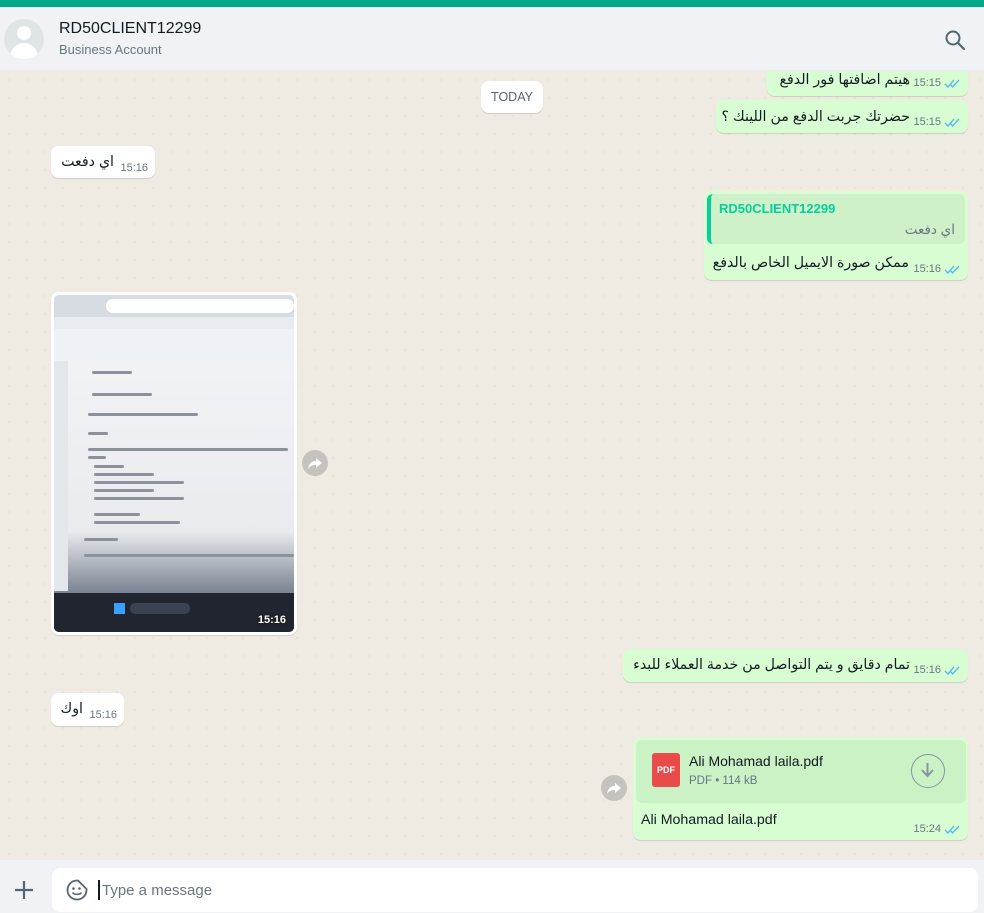 The image size is (984, 913). What do you see at coordinates (928, 771) in the screenshot?
I see `download-icon` at bounding box center [928, 771].